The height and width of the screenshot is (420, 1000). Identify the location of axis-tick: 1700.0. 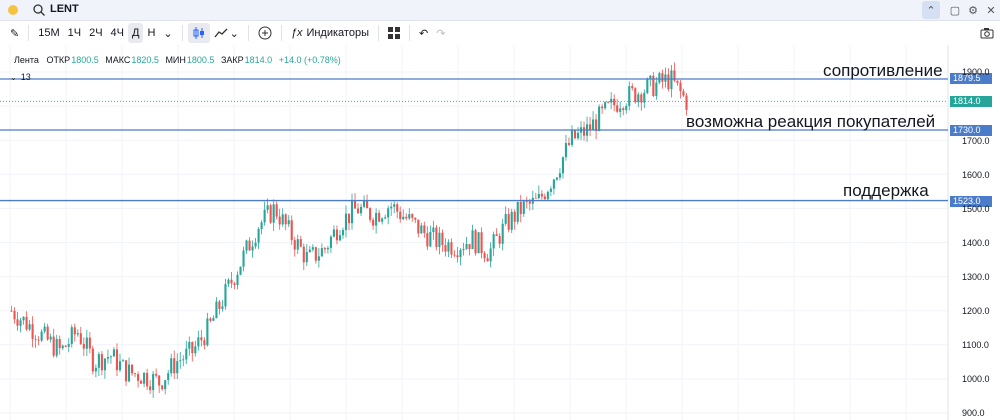
(976, 141).